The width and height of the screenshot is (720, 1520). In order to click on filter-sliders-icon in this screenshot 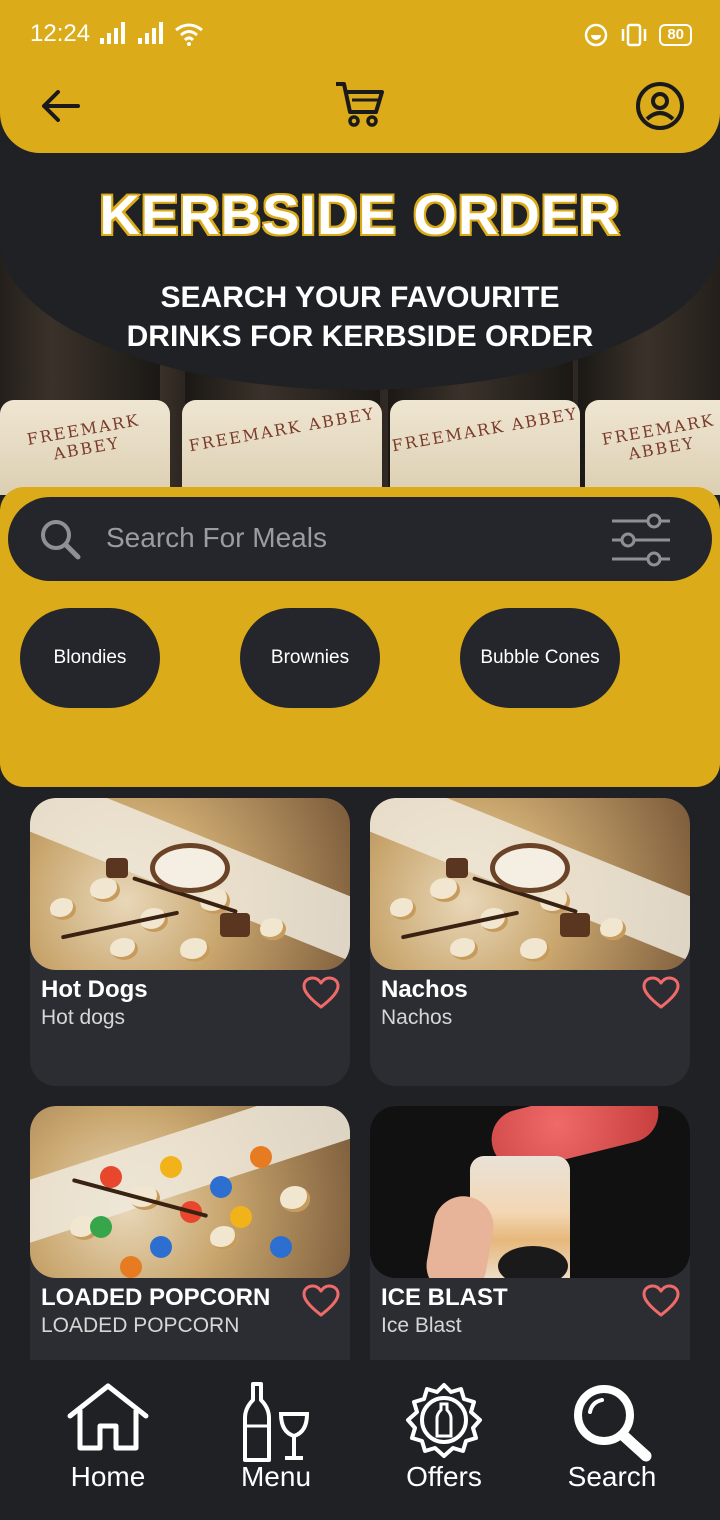, I will do `click(641, 540)`.